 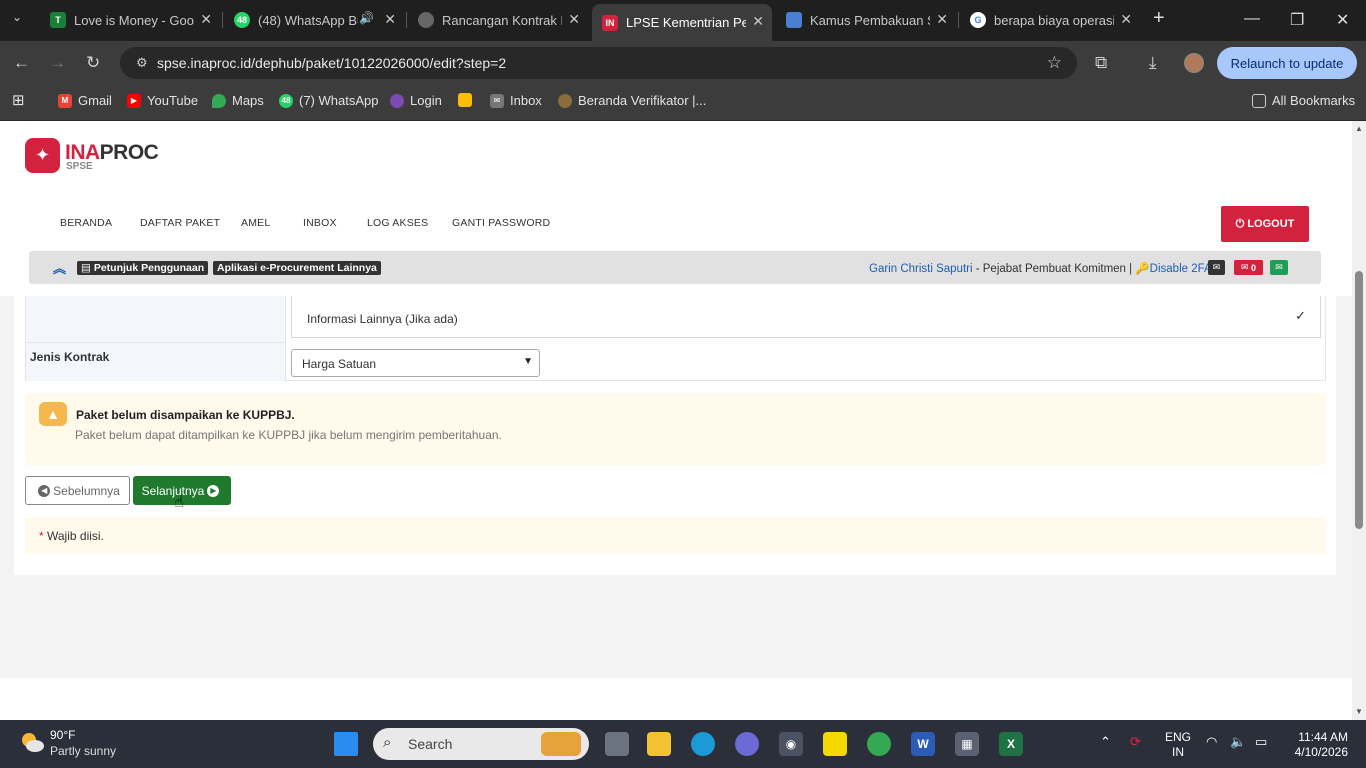 What do you see at coordinates (1279, 267) in the screenshot?
I see `open-mail-icon: ✉` at bounding box center [1279, 267].